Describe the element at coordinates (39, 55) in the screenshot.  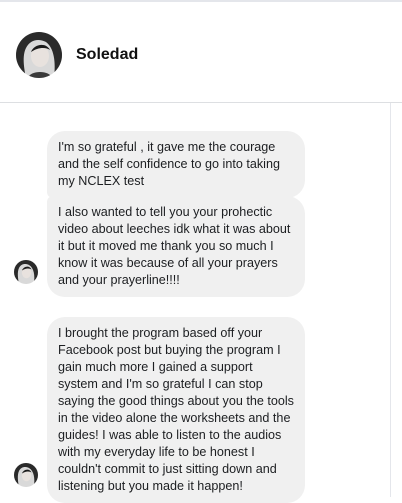
I see `contact-avatar` at that location.